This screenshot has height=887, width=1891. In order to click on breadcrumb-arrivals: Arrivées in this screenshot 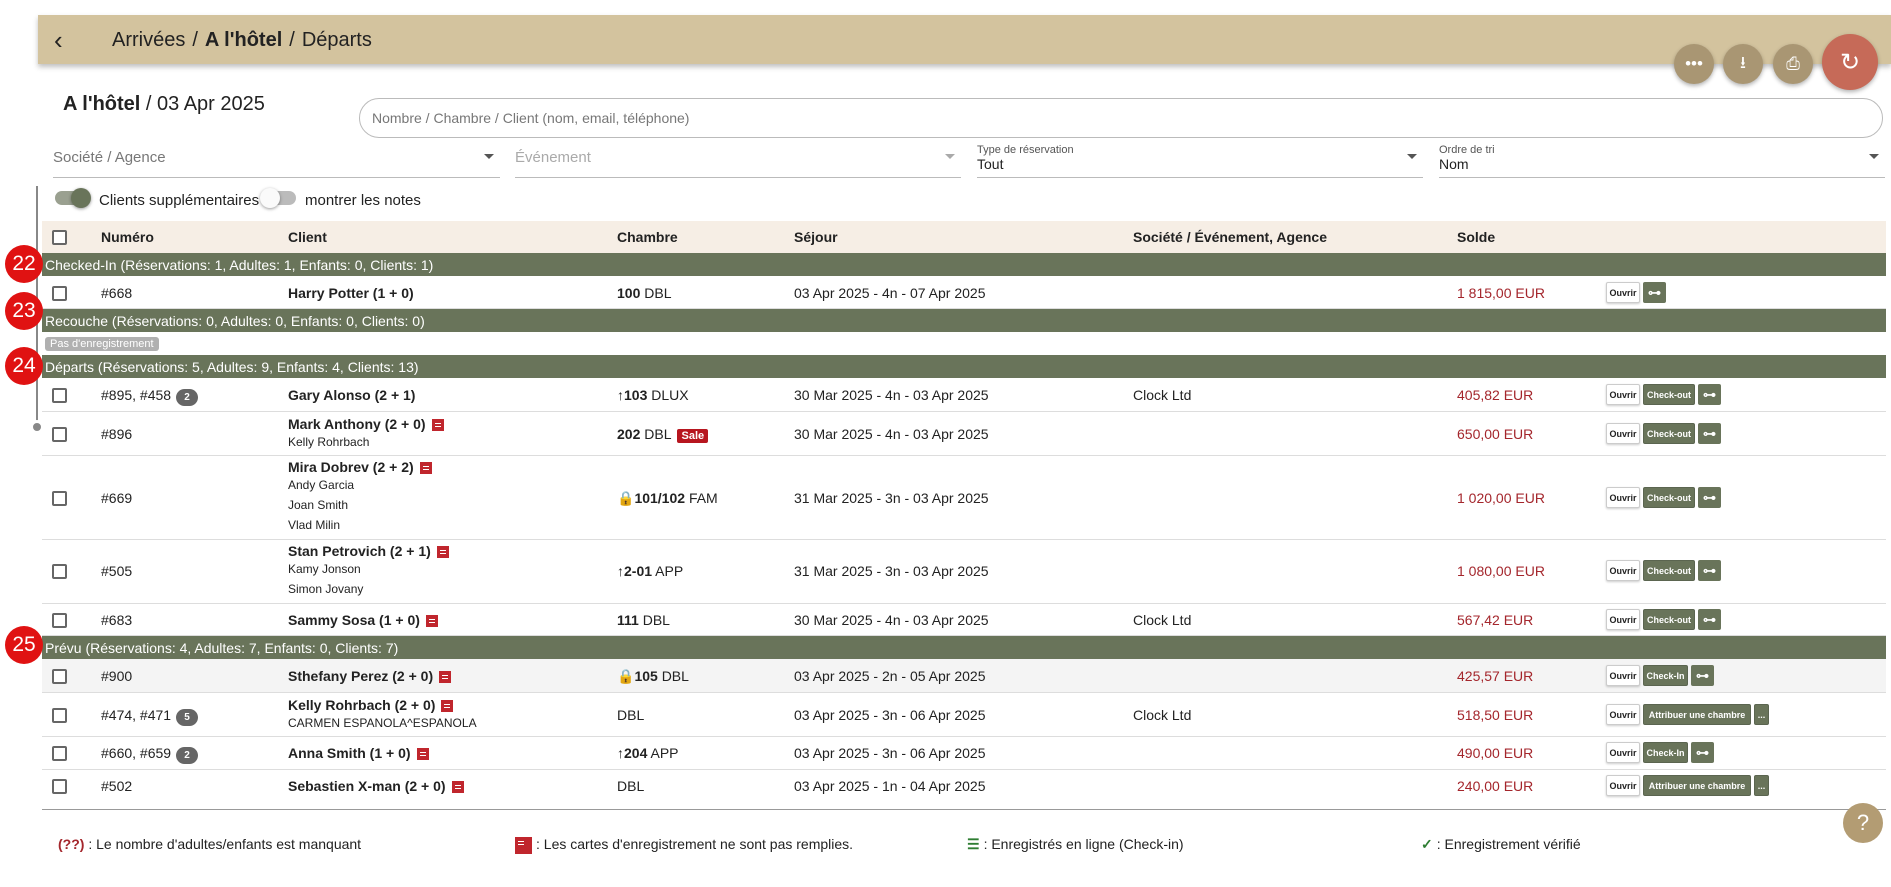, I will do `click(148, 40)`.